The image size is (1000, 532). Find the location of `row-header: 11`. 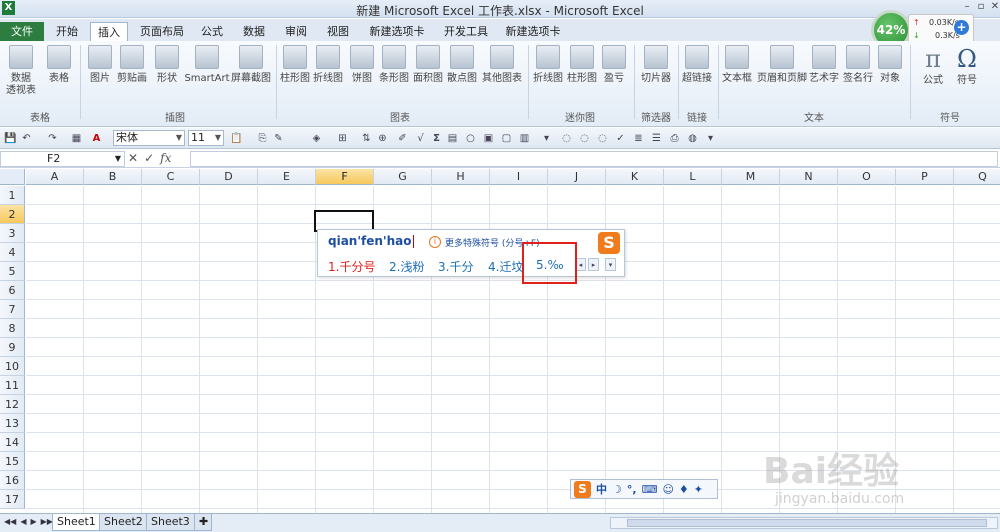

row-header: 11 is located at coordinates (12, 385).